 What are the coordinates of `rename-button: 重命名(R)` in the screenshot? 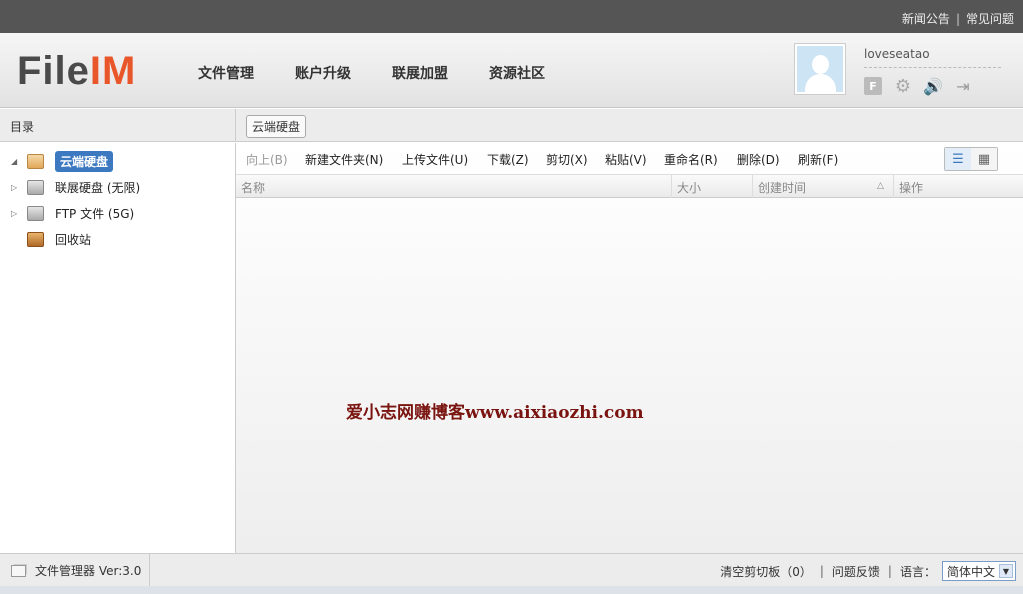 It's located at (691, 159).